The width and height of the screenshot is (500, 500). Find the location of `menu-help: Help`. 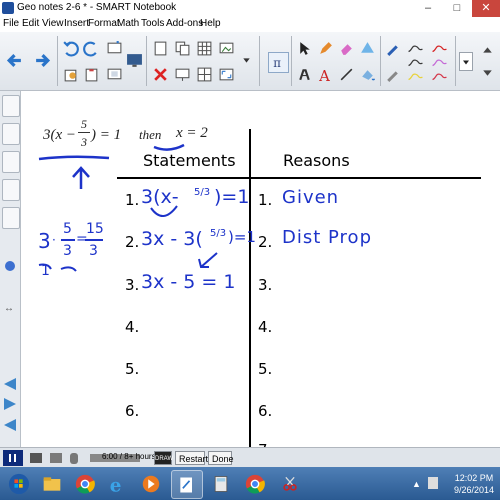

menu-help: Help is located at coordinates (210, 23).